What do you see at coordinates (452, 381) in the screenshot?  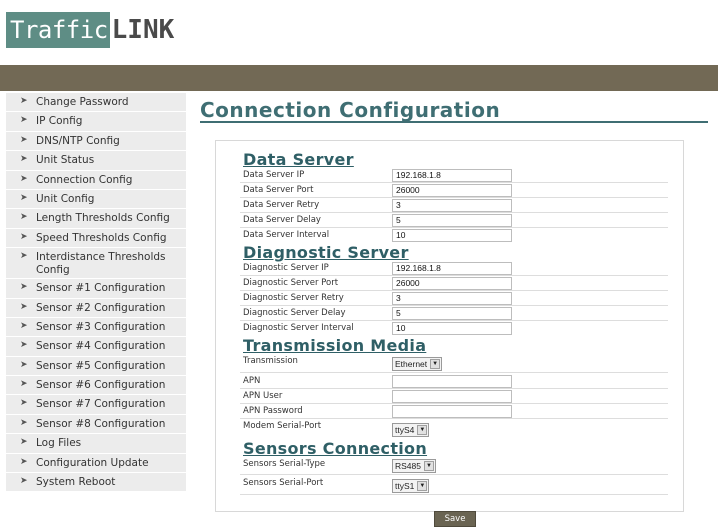 I see `apn-input` at bounding box center [452, 381].